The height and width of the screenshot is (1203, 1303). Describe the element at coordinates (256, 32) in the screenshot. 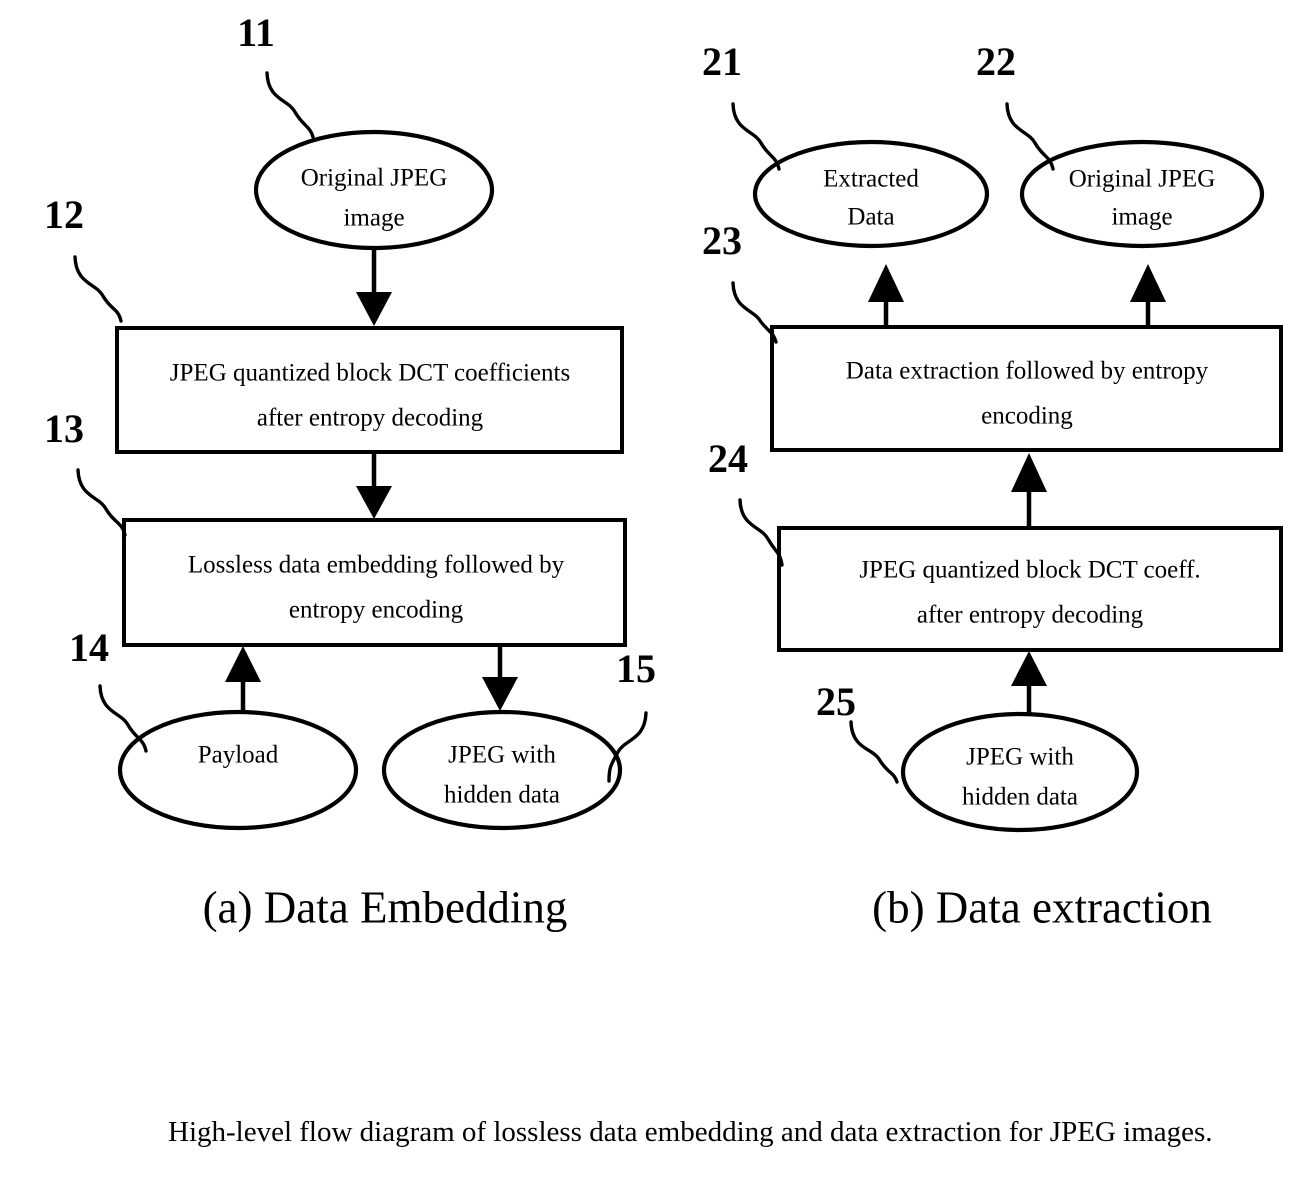

I see `ref-numeral-11: 11` at that location.